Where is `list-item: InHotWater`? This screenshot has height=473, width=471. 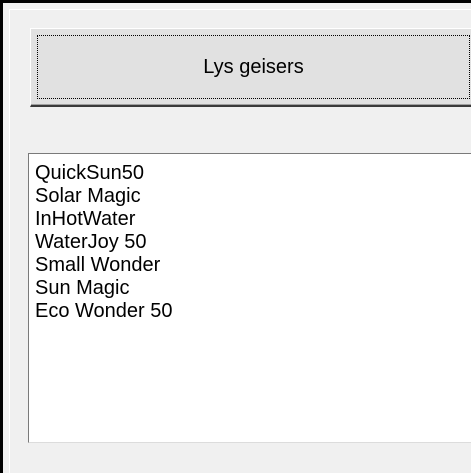 list-item: InHotWater is located at coordinates (253, 219).